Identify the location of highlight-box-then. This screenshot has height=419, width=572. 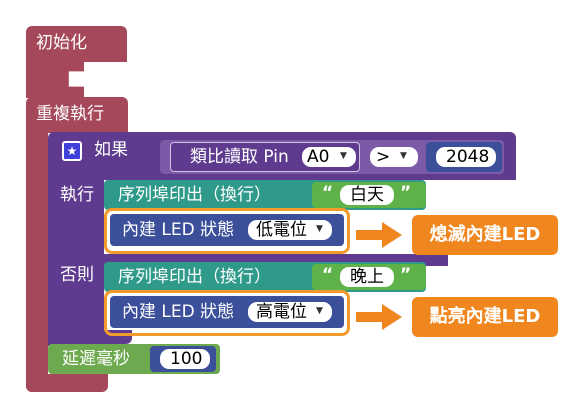
(227, 231).